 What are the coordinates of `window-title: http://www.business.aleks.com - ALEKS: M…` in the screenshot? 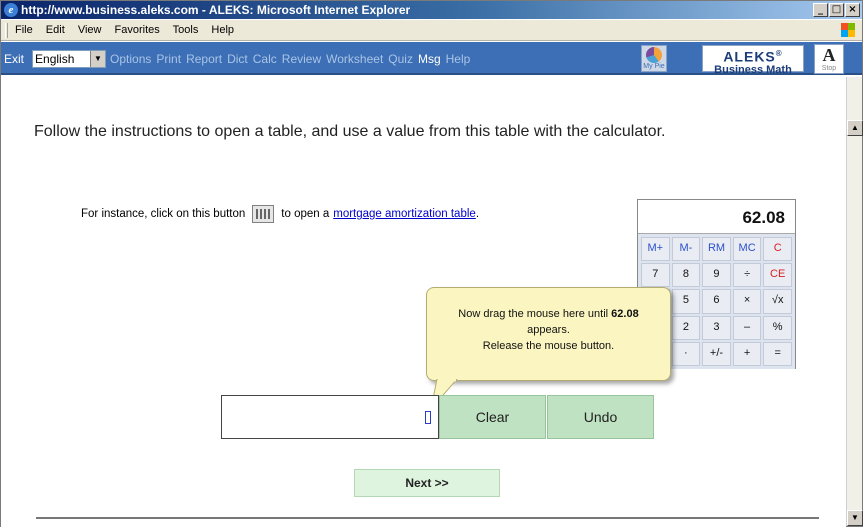 It's located at (216, 10).